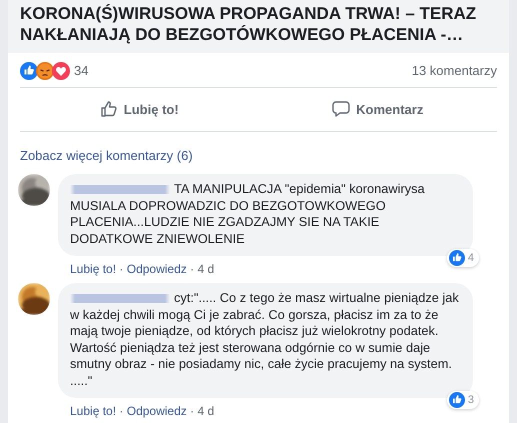  Describe the element at coordinates (341, 109) in the screenshot. I see `speech-bubble-icon` at that location.